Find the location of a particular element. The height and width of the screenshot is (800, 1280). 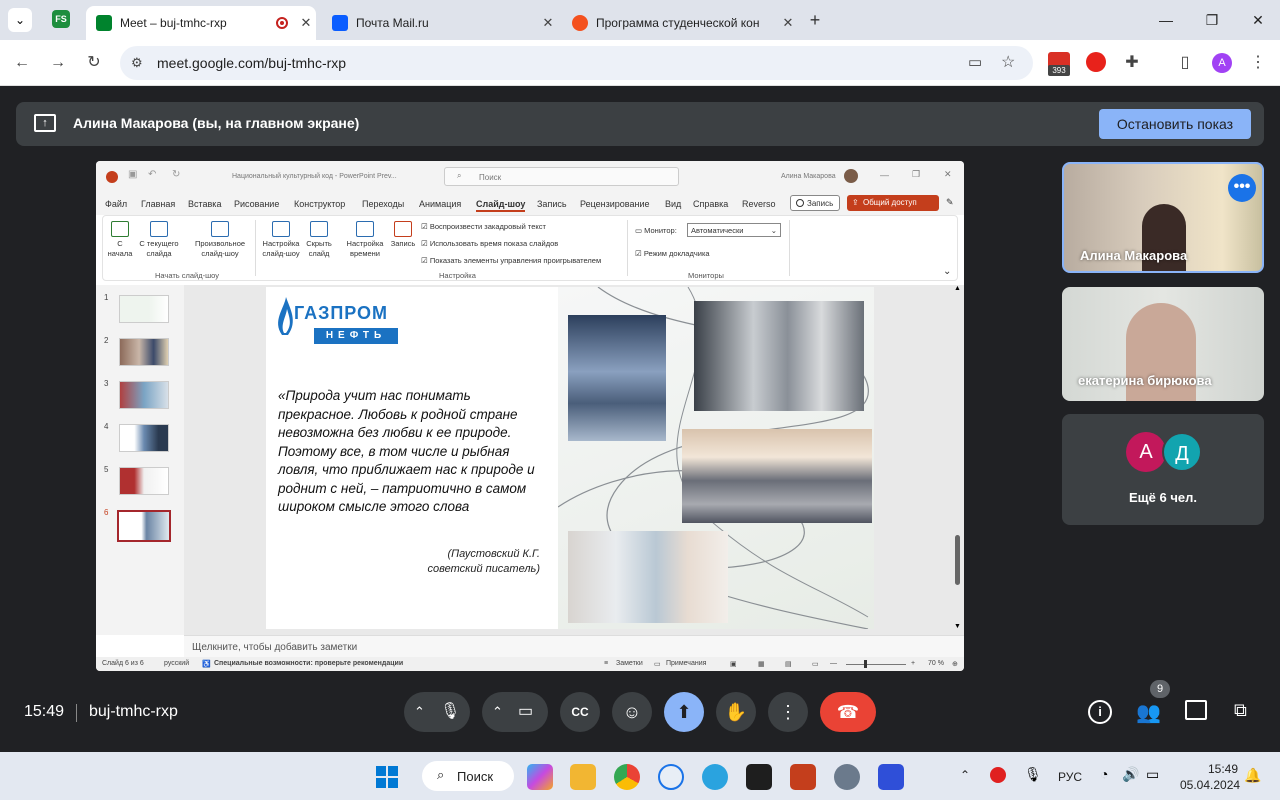

ribbon-setup-show-button: Настройка слайд-шоу is located at coordinates (281, 240).